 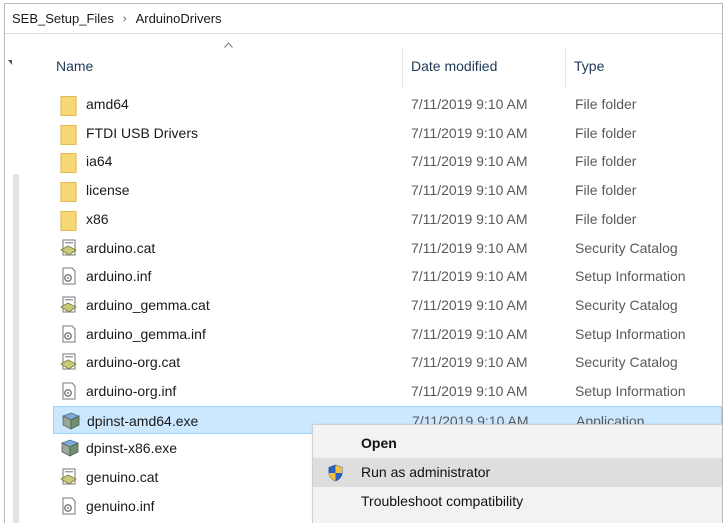 What do you see at coordinates (387, 219) in the screenshot?
I see `file-row: x86 7/11/2019 9:10 AM File folder` at bounding box center [387, 219].